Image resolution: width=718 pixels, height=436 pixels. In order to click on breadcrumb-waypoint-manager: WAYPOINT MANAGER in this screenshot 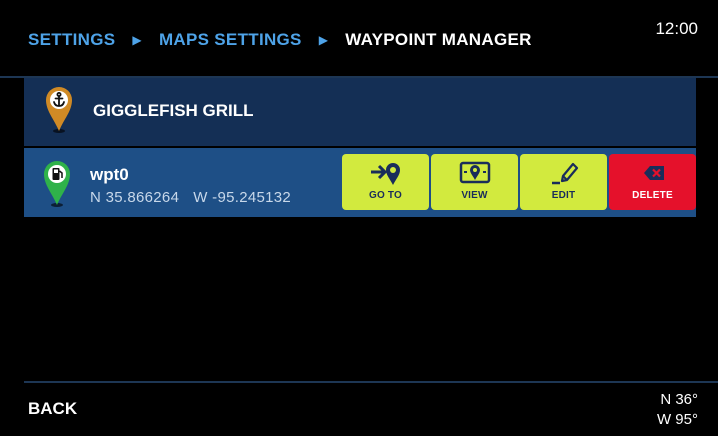, I will do `click(438, 39)`.